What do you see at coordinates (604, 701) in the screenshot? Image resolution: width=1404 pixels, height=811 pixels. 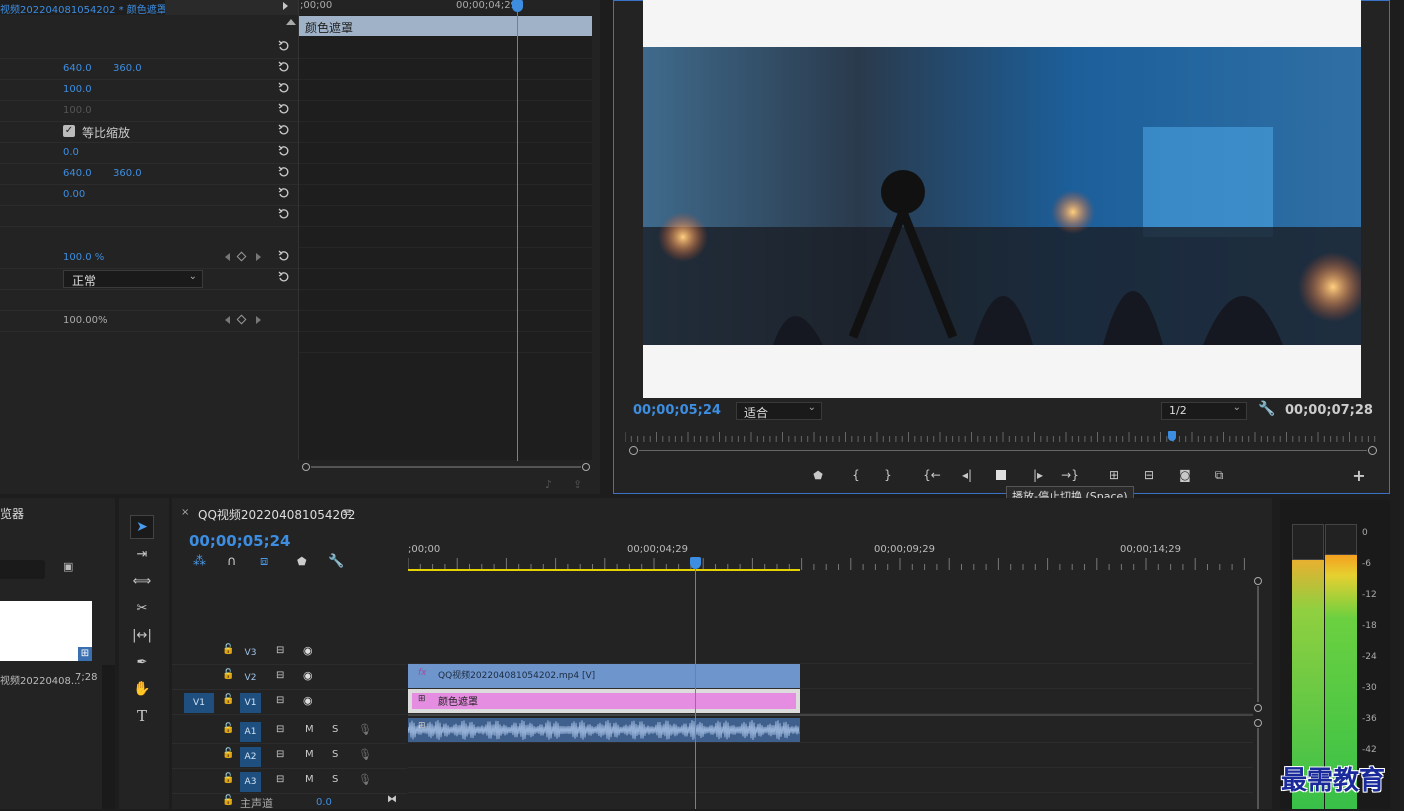 I see `clip-matte-v1: ⊞ 颜色遮罩` at bounding box center [604, 701].